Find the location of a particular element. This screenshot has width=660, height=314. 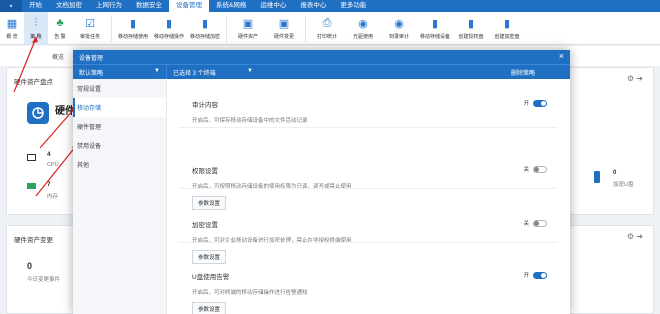

section-title: 加密设置 is located at coordinates (205, 225).